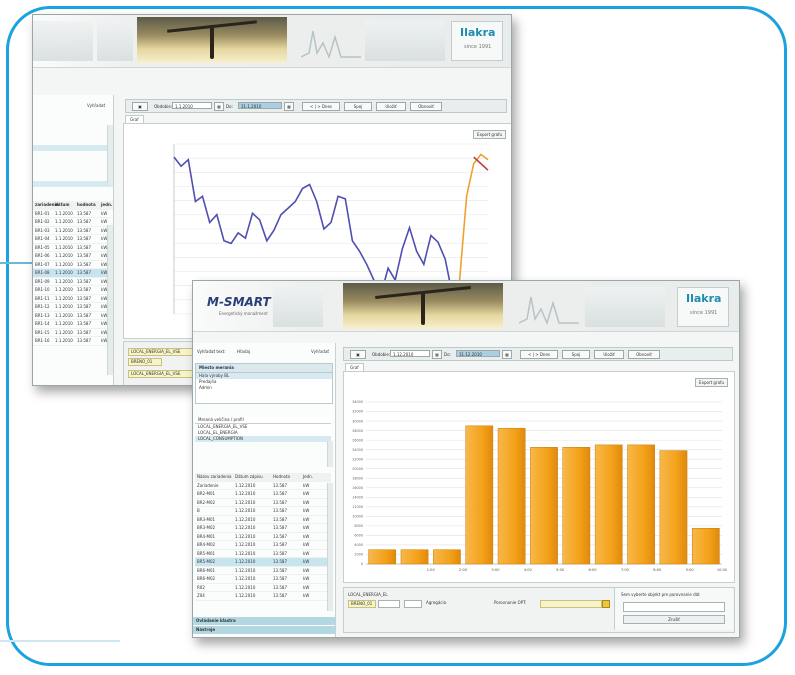 This screenshot has height=675, width=795. Describe the element at coordinates (73, 316) in the screenshot. I see `table-row: BR1-13 1.1.2010 13.587 kW` at that location.